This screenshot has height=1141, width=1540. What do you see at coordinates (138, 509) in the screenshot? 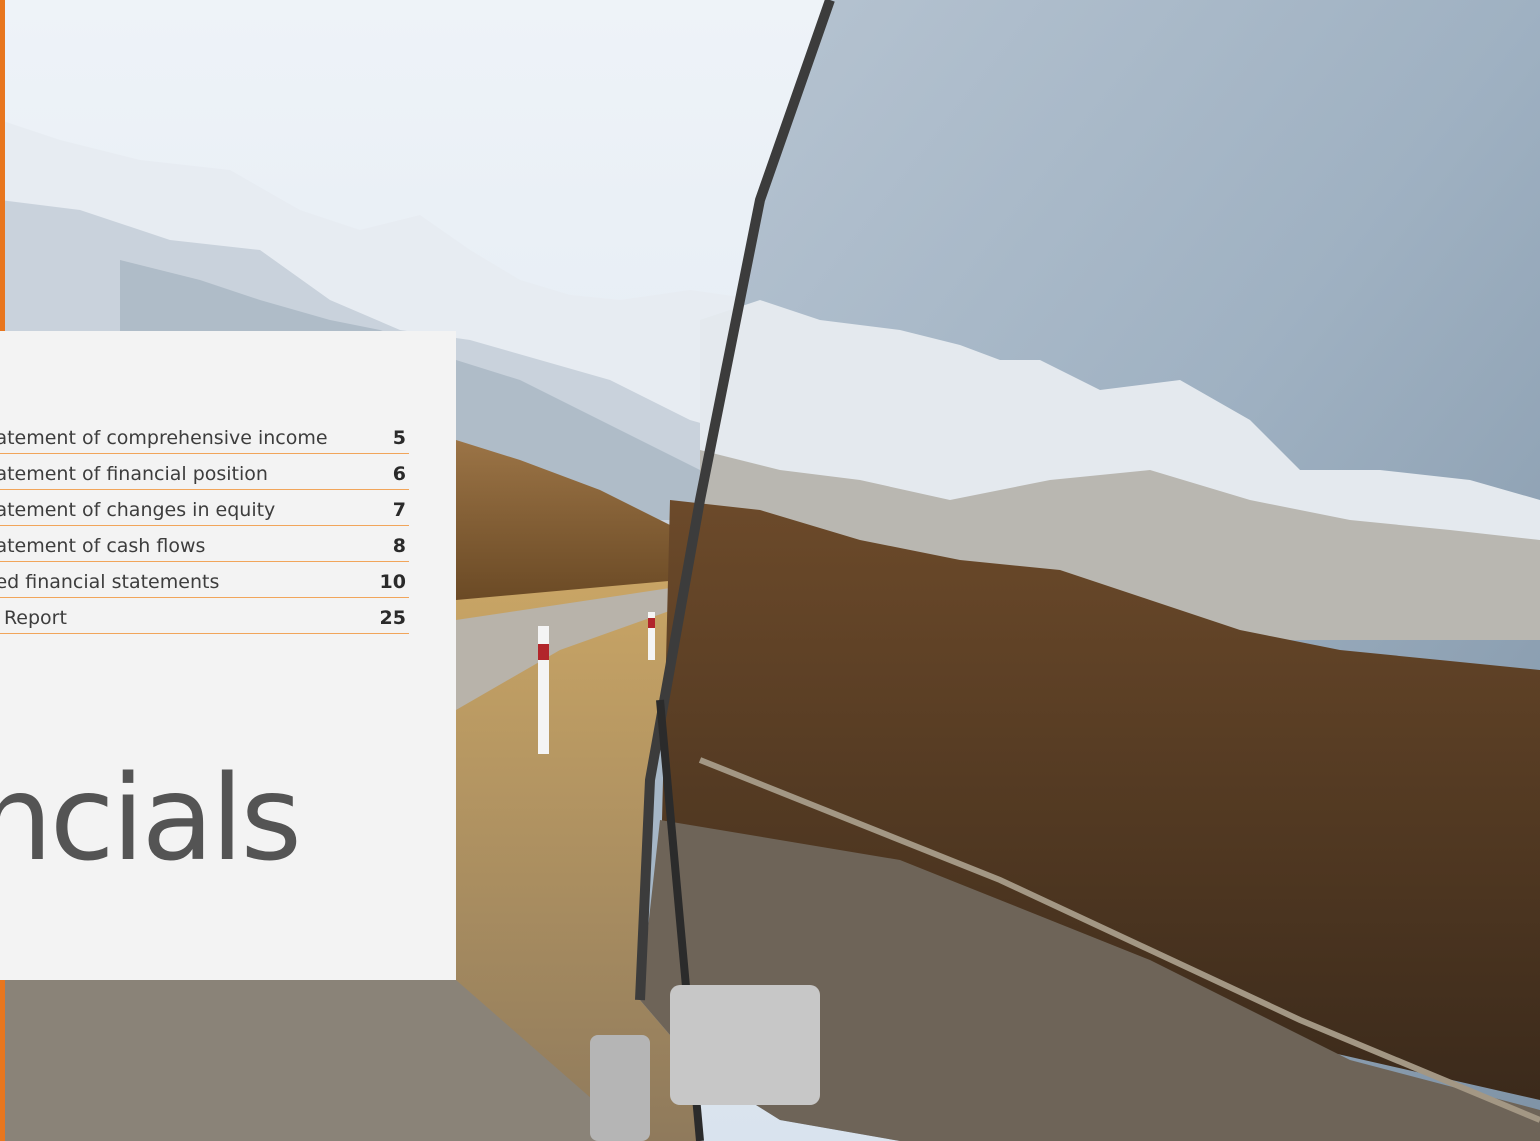
I see `toc-label: tatement of changes in equity` at bounding box center [138, 509].